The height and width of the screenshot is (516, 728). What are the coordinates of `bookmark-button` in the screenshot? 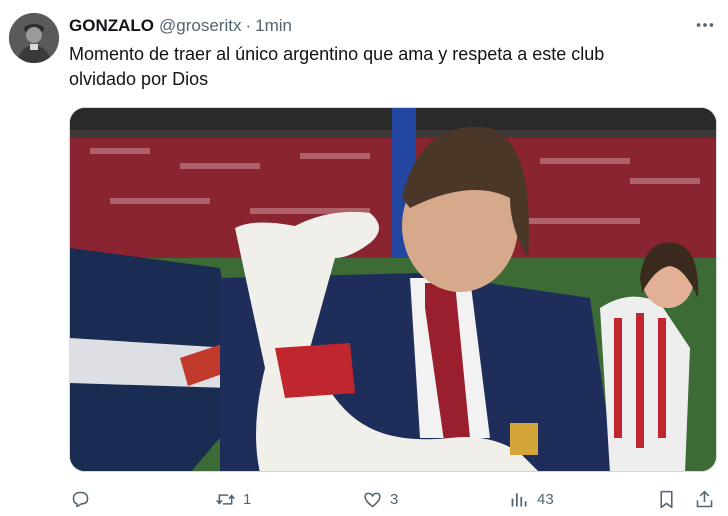 It's located at (666, 499).